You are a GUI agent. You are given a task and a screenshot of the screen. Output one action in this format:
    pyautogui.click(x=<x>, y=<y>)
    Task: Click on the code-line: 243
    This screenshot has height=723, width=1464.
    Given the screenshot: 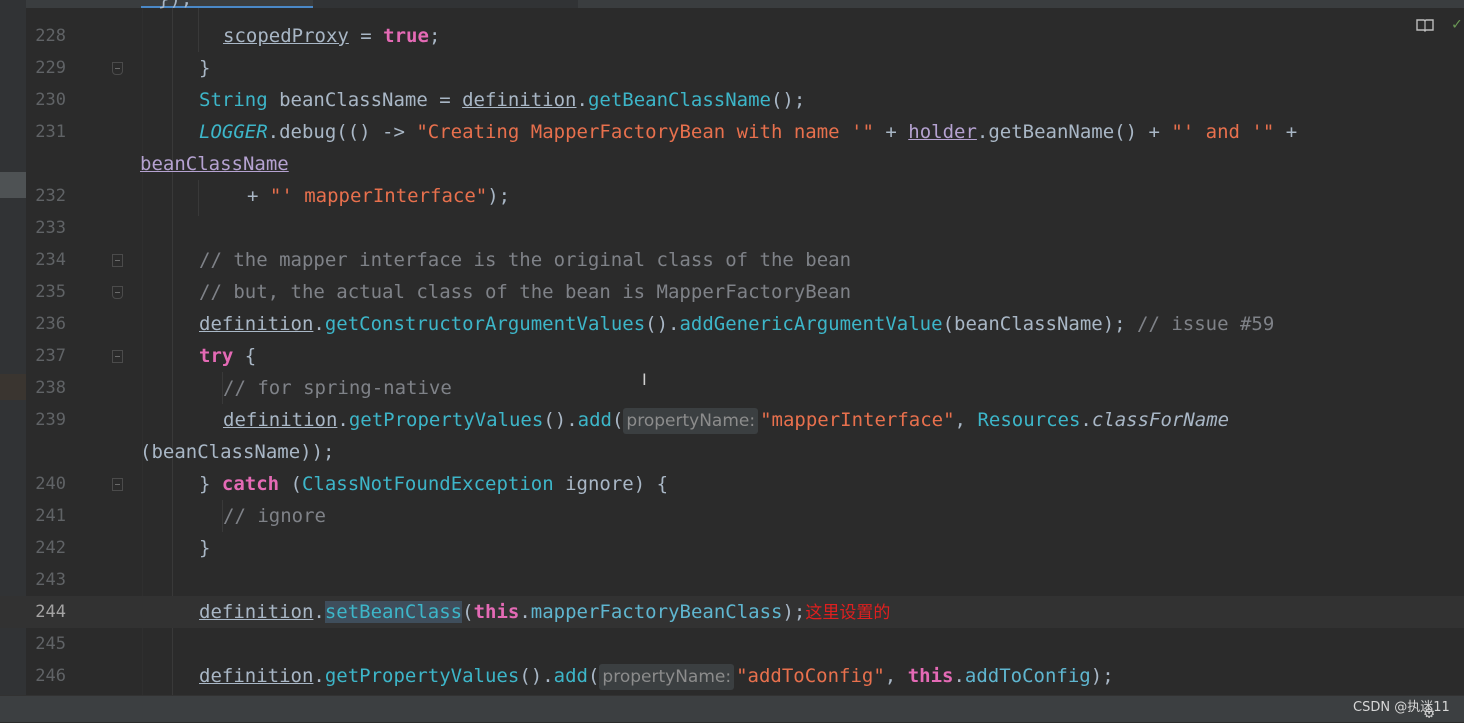 What is the action you would take?
    pyautogui.click(x=732, y=580)
    